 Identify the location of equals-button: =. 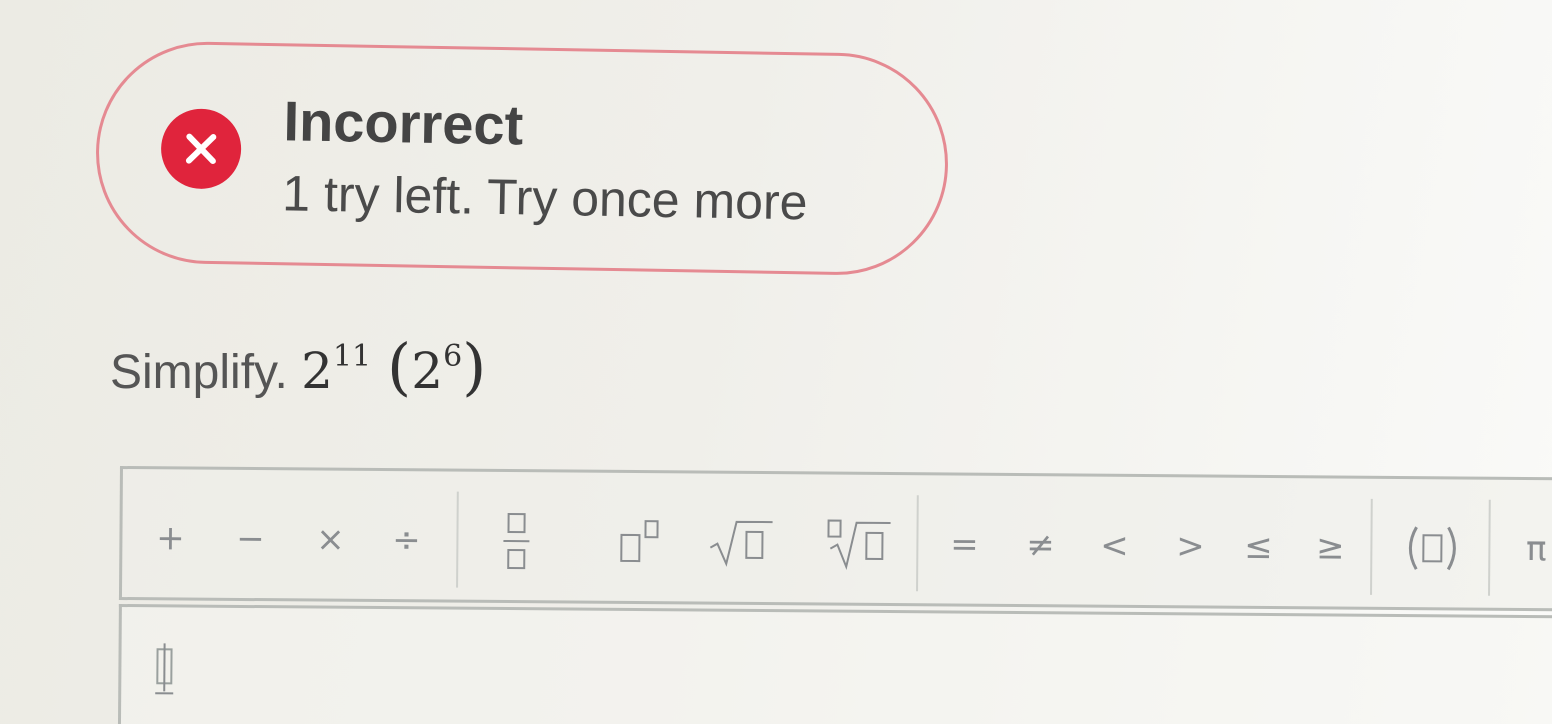
(964, 544).